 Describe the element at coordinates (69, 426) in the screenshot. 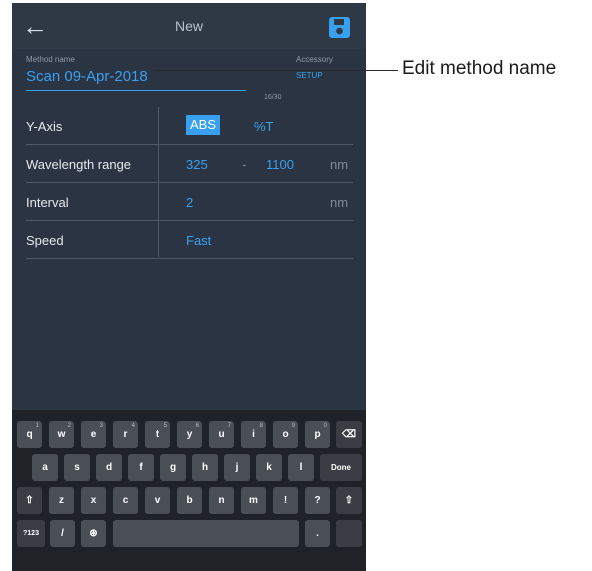

I see `key-hint: 2` at that location.